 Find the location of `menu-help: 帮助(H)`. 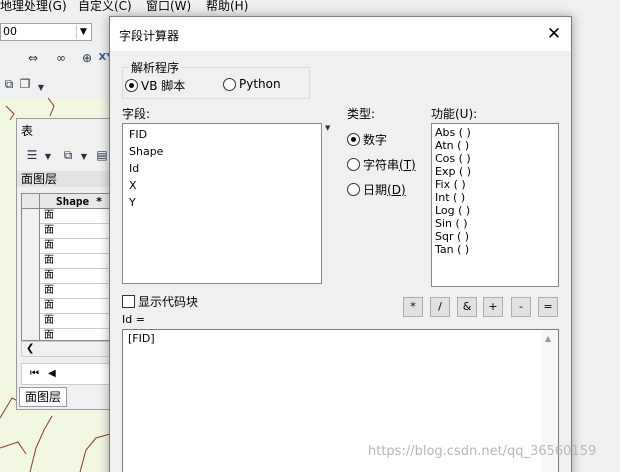

menu-help: 帮助(H) is located at coordinates (227, 6).